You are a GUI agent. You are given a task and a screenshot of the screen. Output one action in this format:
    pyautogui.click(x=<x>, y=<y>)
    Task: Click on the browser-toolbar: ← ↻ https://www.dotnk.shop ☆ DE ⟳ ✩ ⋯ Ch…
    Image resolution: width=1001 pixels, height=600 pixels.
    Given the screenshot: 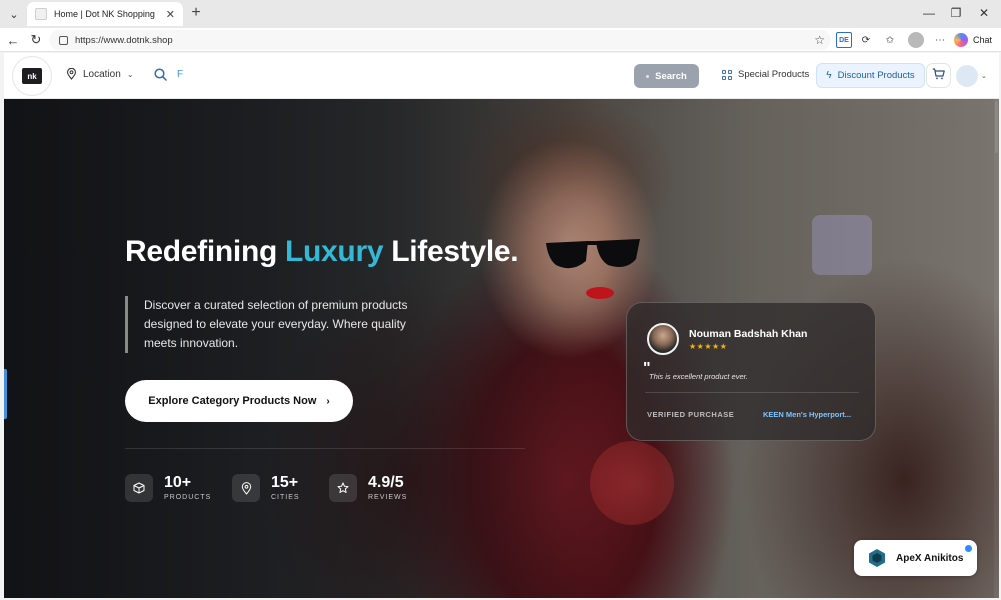 What is the action you would take?
    pyautogui.click(x=500, y=40)
    